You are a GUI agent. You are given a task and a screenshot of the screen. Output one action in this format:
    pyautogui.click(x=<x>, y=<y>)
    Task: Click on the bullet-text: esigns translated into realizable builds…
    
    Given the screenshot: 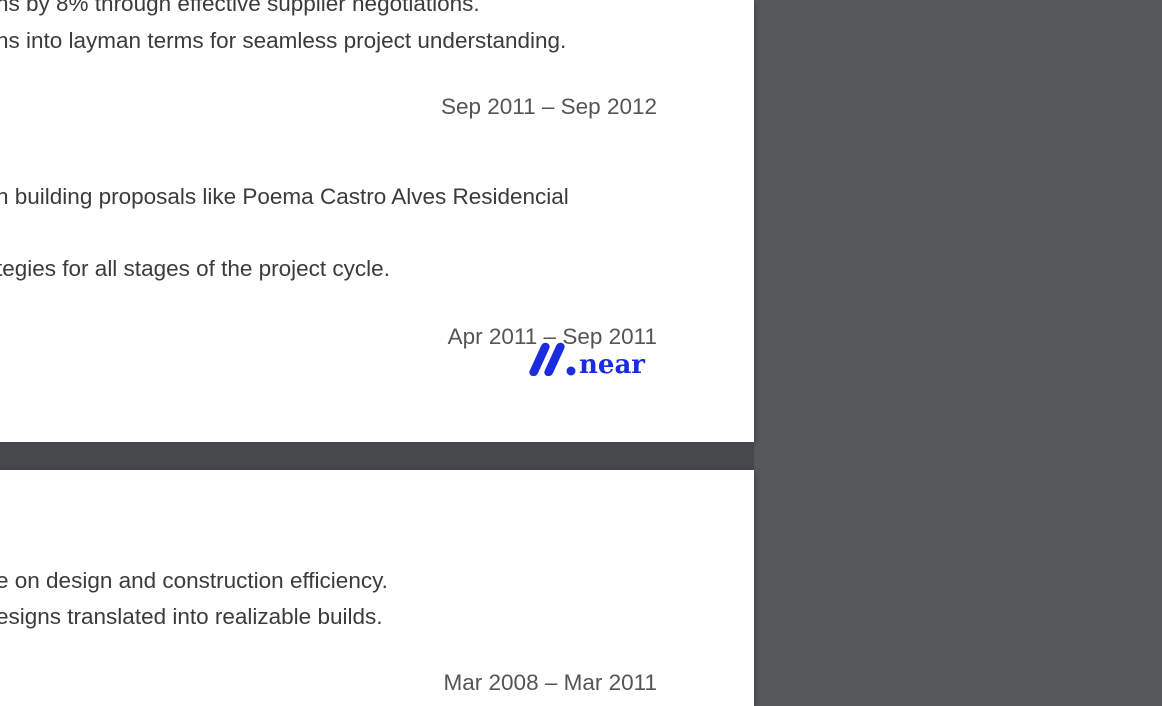 What is the action you would take?
    pyautogui.click(x=191, y=616)
    